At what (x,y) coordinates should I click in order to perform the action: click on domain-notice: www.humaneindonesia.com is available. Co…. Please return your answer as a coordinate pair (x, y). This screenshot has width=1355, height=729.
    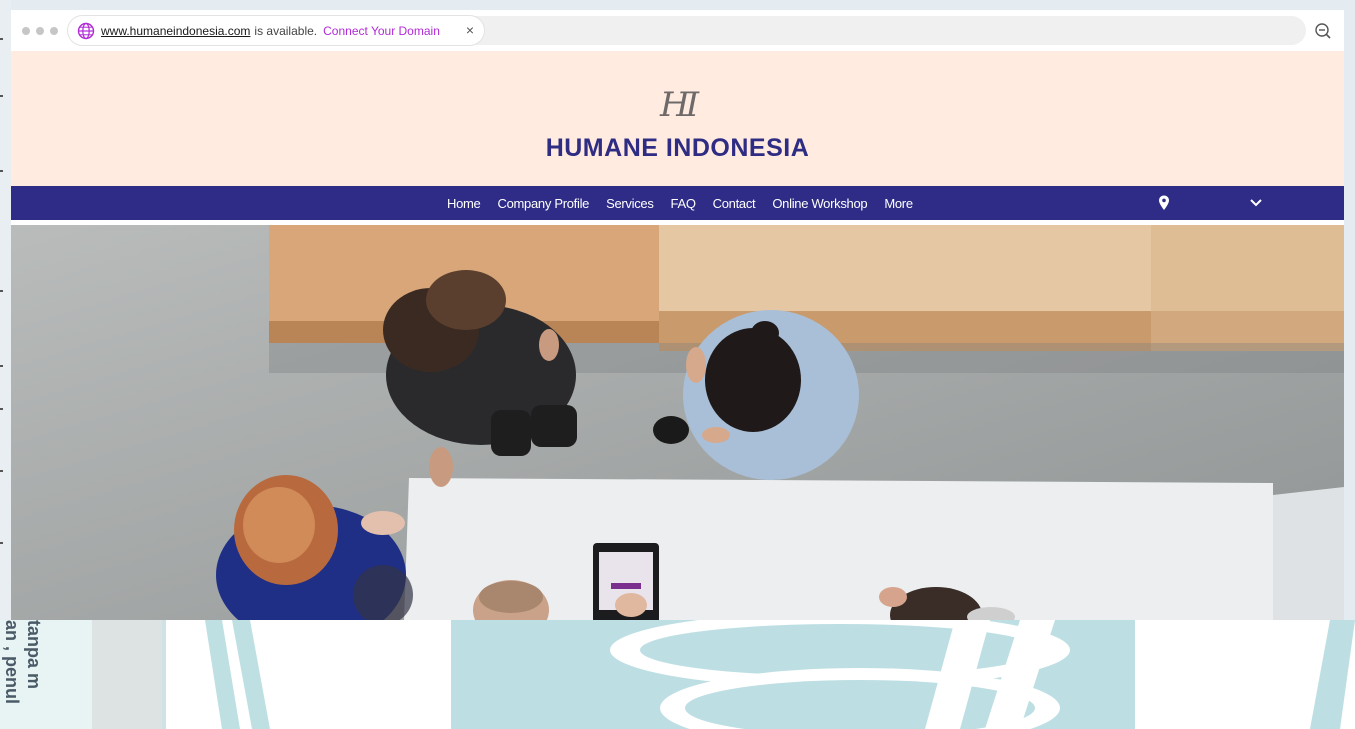
    Looking at the image, I should click on (276, 30).